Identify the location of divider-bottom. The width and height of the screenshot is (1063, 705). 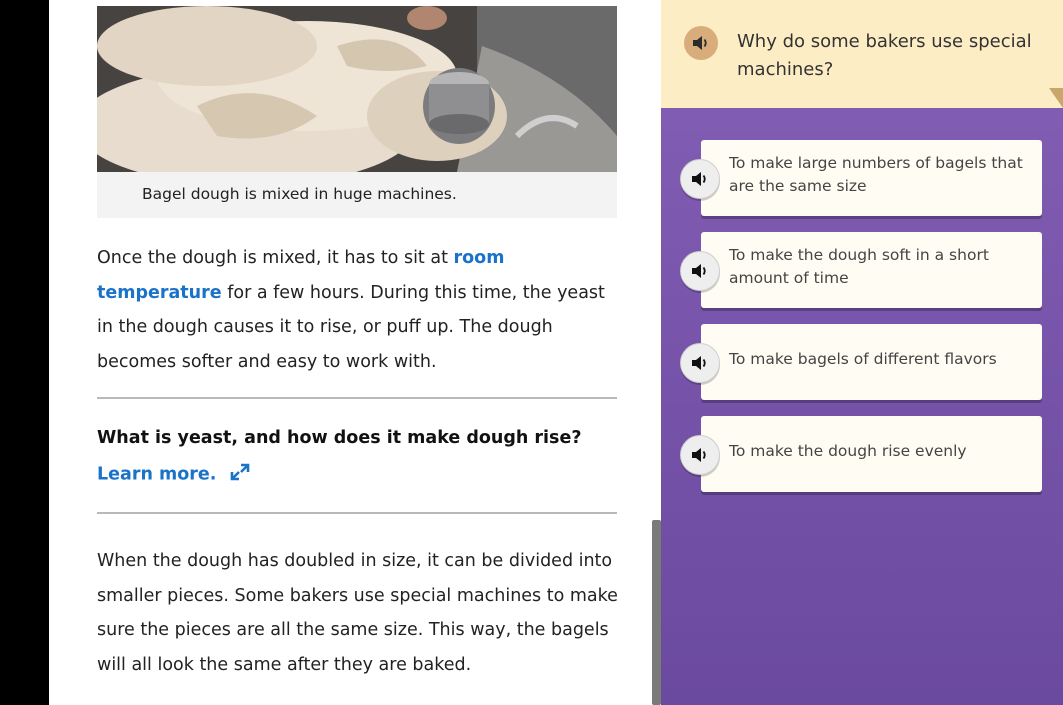
(357, 513).